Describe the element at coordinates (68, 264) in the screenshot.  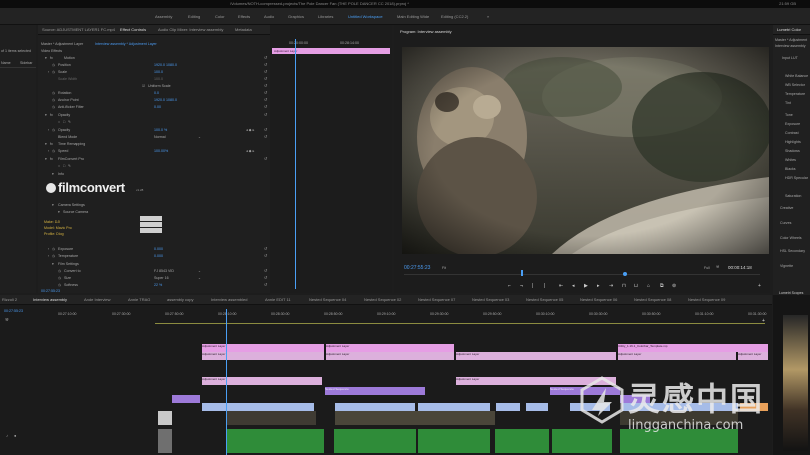
I see `section-film-settings: Film Settings` at that location.